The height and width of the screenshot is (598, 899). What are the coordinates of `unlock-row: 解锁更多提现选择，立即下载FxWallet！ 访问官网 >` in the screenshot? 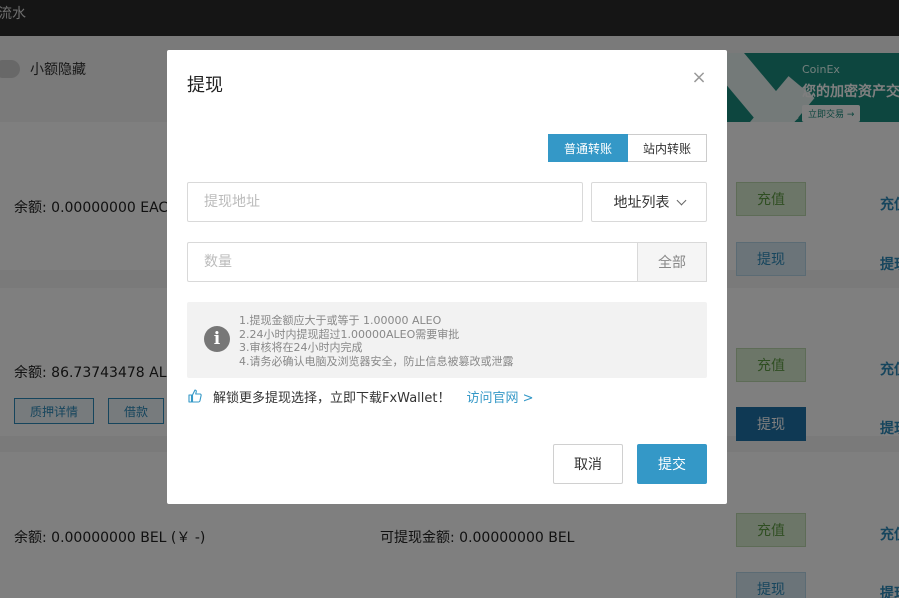 It's located at (360, 396).